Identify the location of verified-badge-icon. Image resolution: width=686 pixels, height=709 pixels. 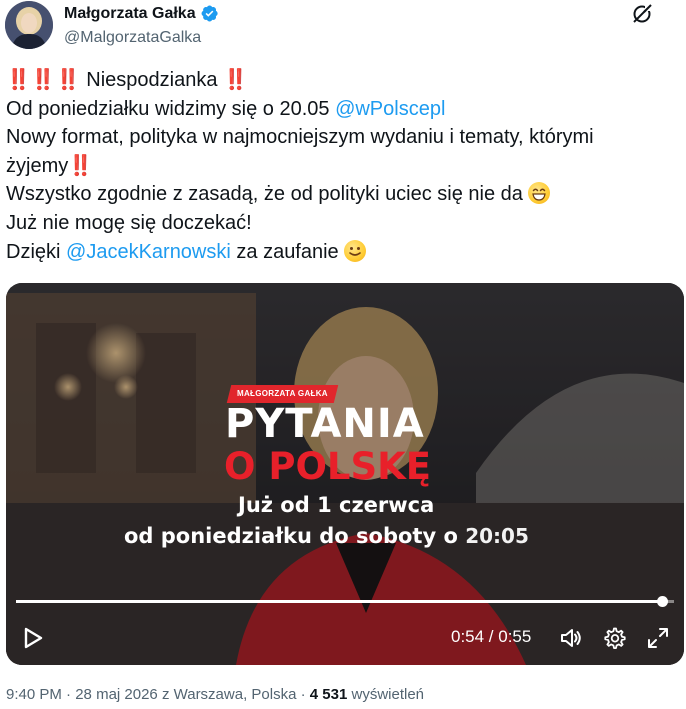
(209, 13).